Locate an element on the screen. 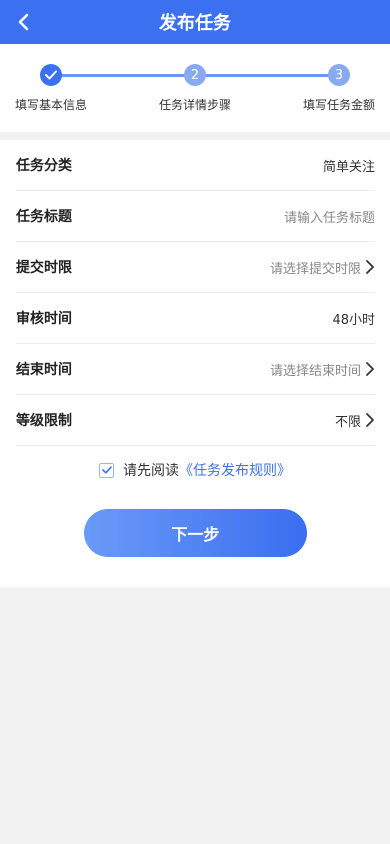 The image size is (390, 844). row-level-limit: 等级限制 不限 is located at coordinates (195, 420).